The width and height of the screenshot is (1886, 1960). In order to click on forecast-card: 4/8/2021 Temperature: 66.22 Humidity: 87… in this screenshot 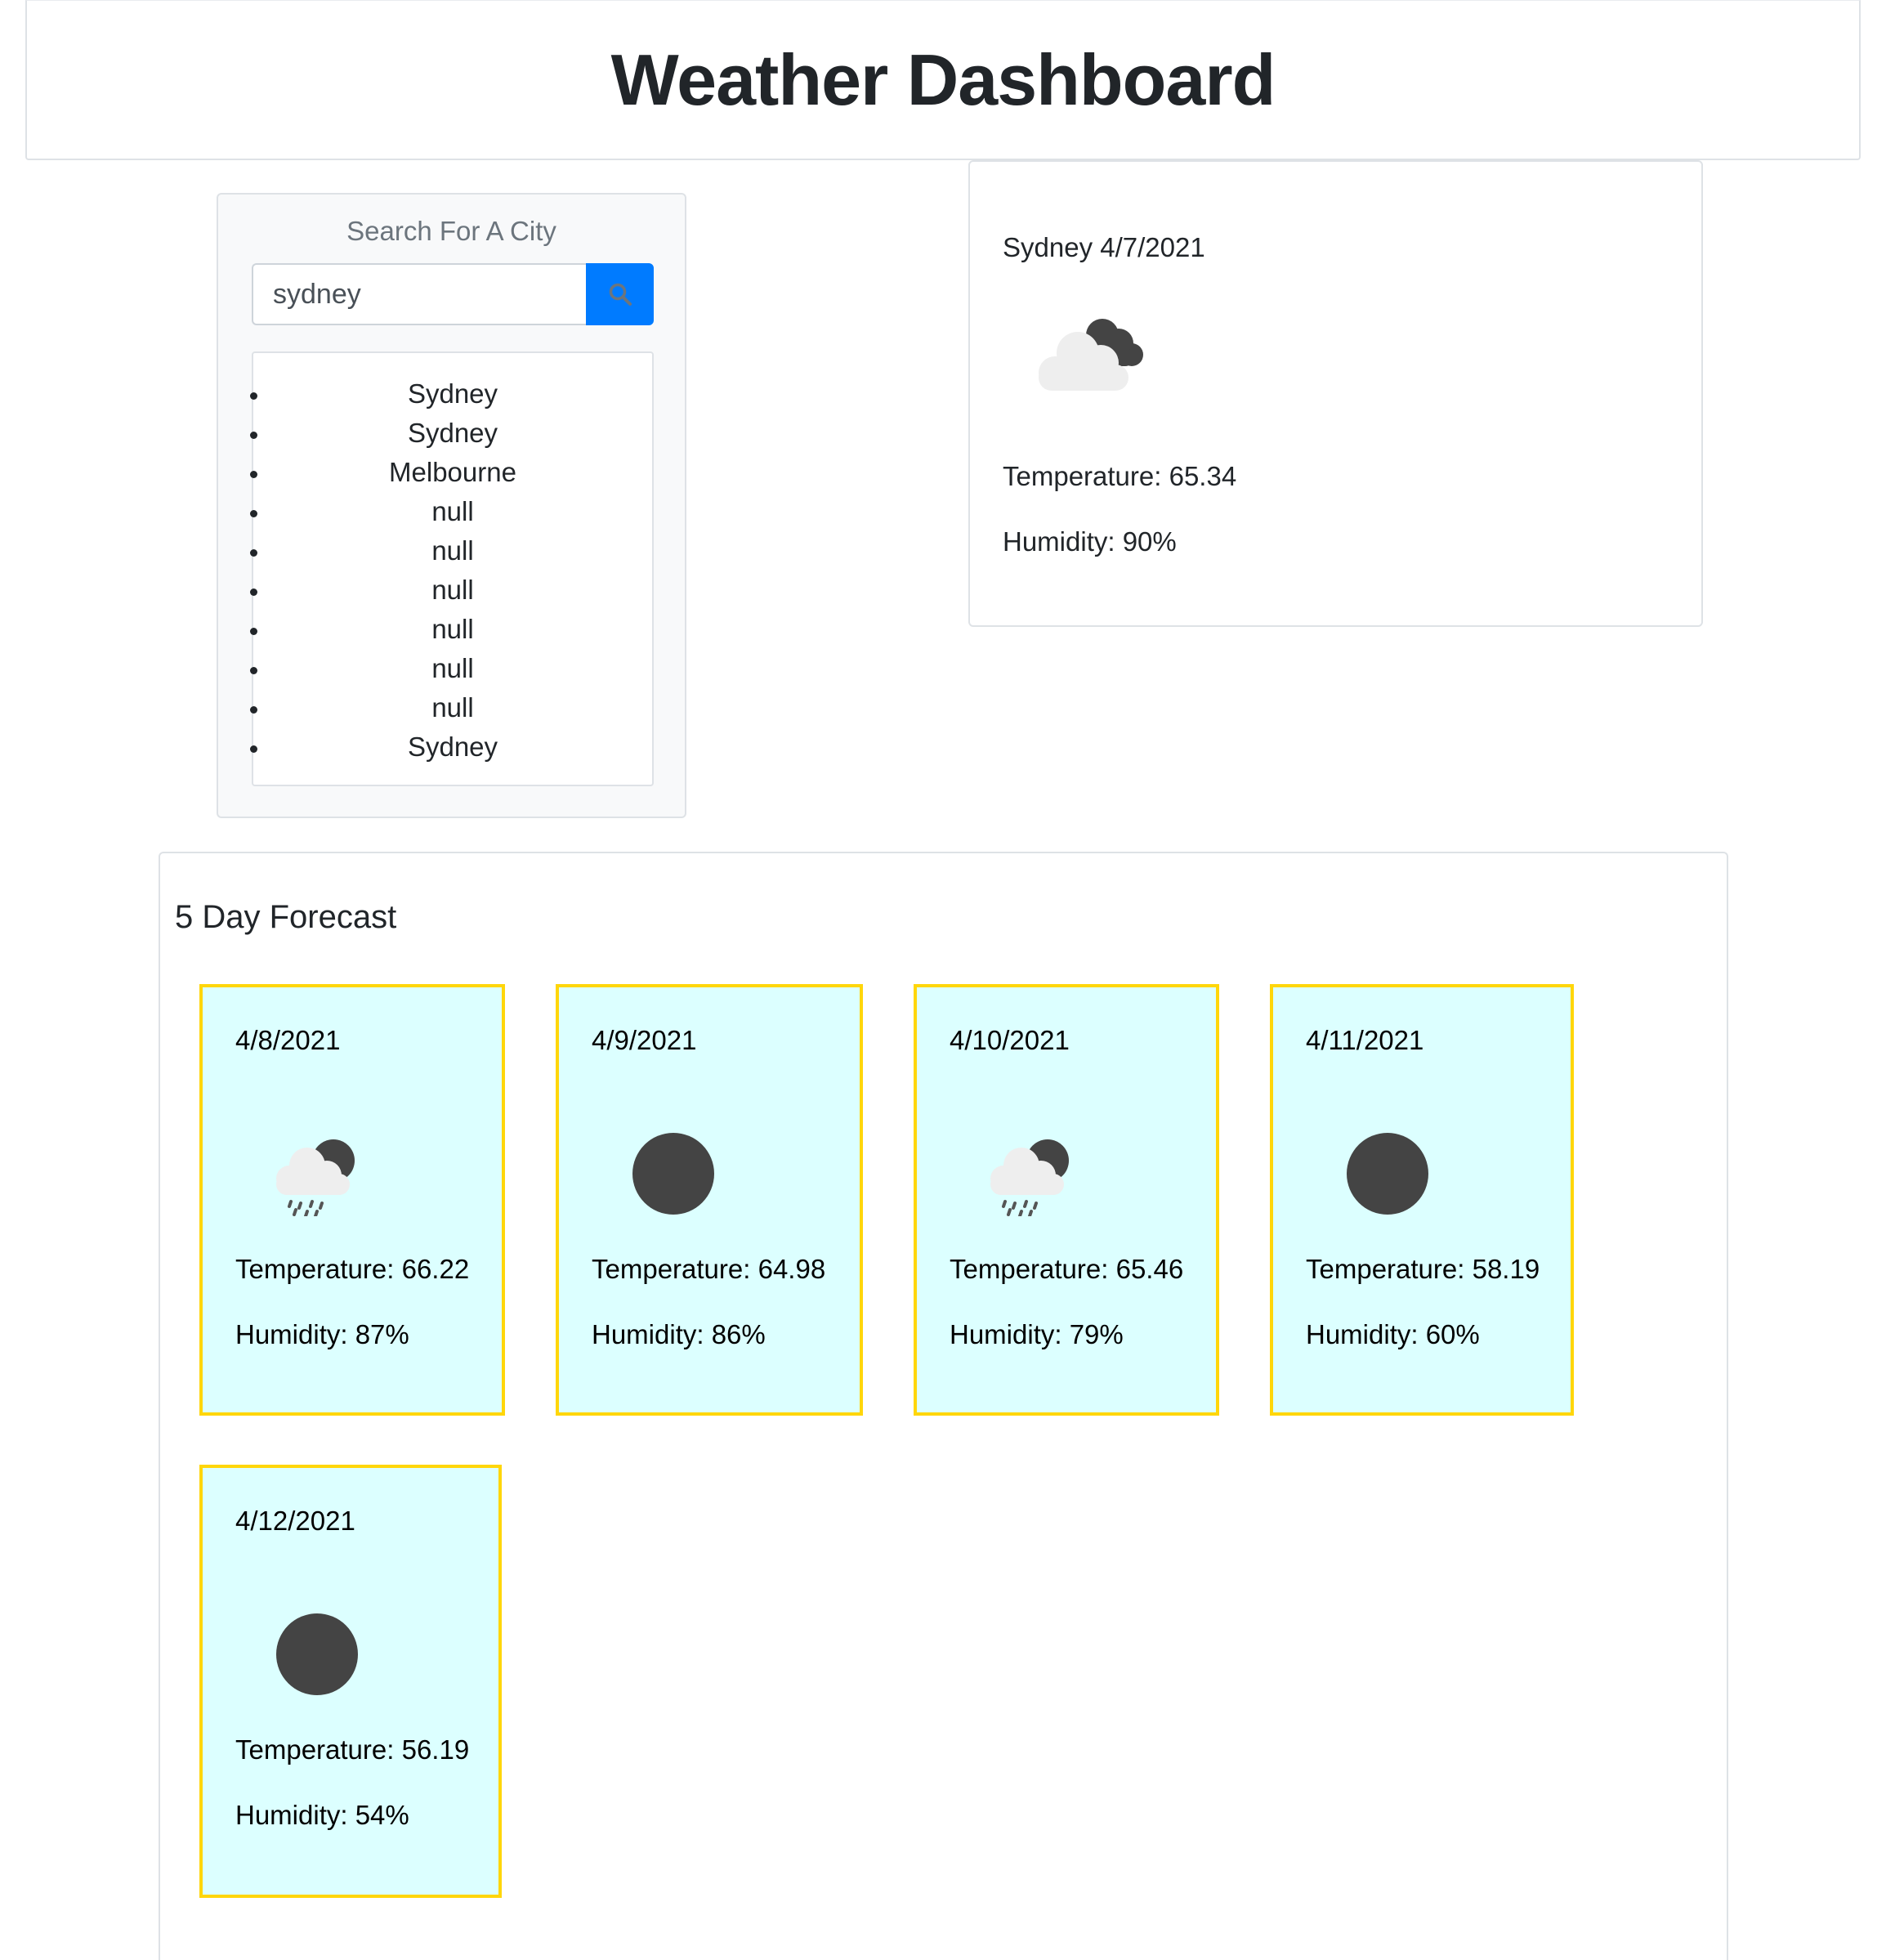, I will do `click(352, 1200)`.